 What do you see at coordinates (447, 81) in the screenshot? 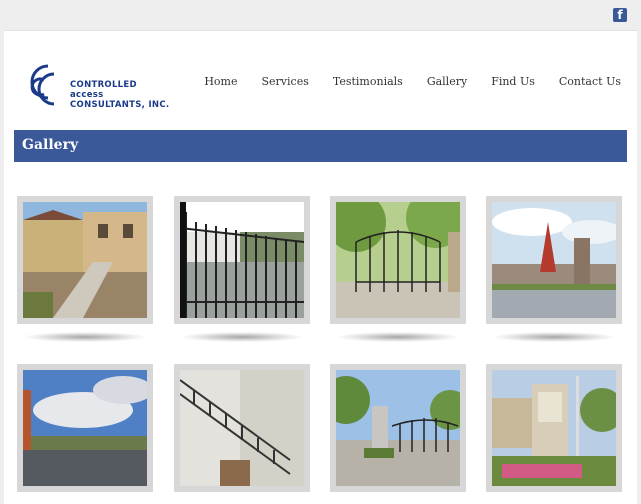
I see `nav-gallery: Gallery` at bounding box center [447, 81].